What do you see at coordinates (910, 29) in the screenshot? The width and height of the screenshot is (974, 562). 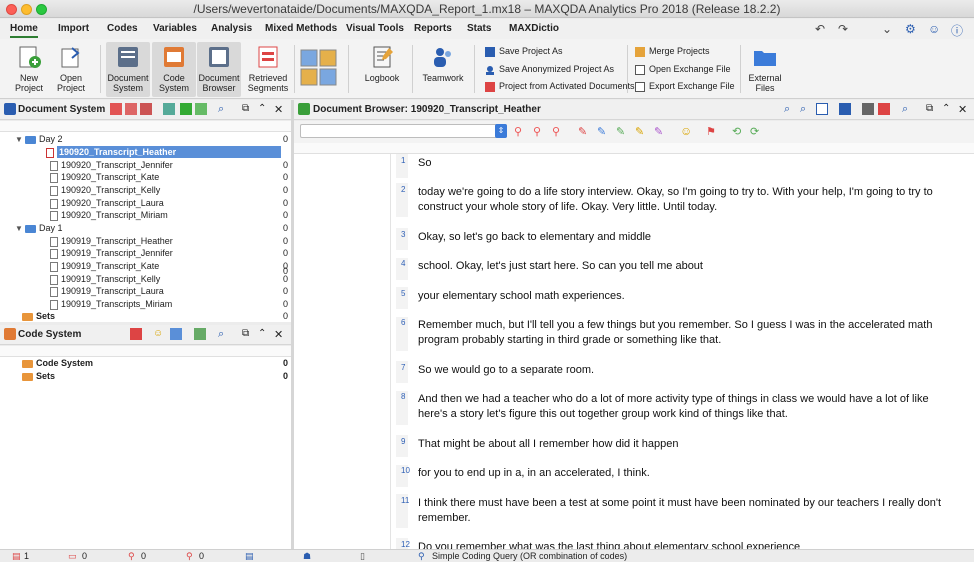 I see `gear-icon: ⚙` at bounding box center [910, 29].